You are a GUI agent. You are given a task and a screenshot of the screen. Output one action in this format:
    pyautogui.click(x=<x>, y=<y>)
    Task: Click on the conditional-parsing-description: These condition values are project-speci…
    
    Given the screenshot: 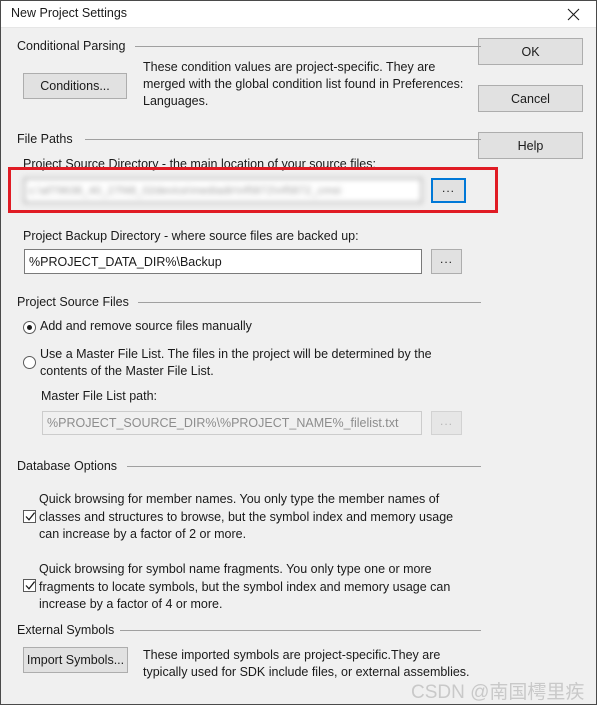 What is the action you would take?
    pyautogui.click(x=303, y=84)
    